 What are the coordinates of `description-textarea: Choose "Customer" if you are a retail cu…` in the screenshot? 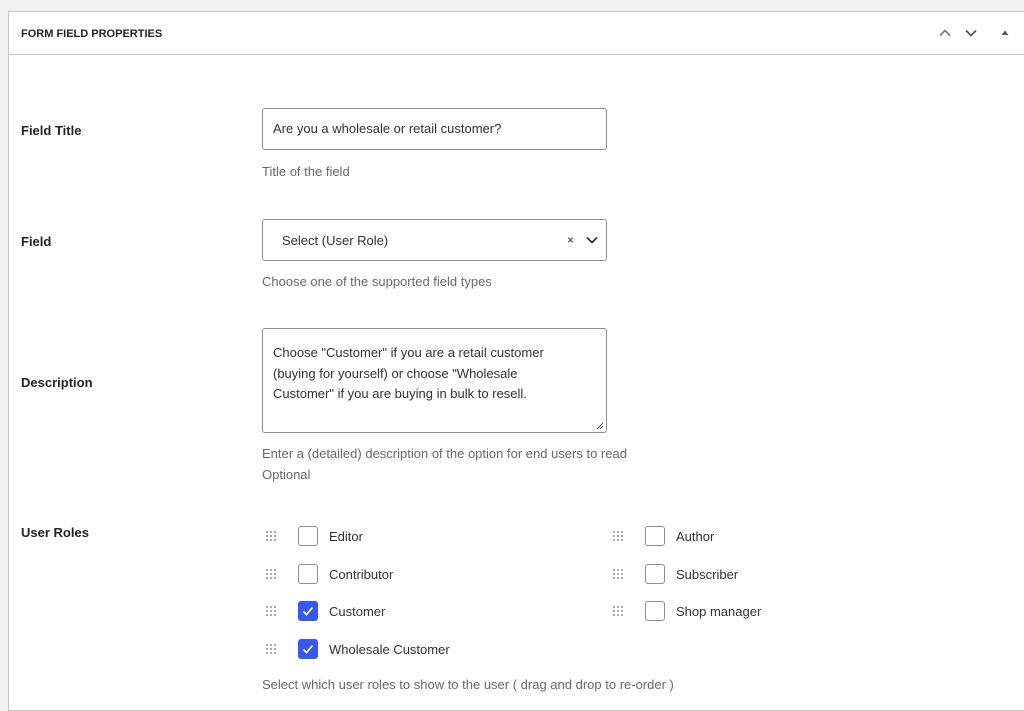 It's located at (434, 380).